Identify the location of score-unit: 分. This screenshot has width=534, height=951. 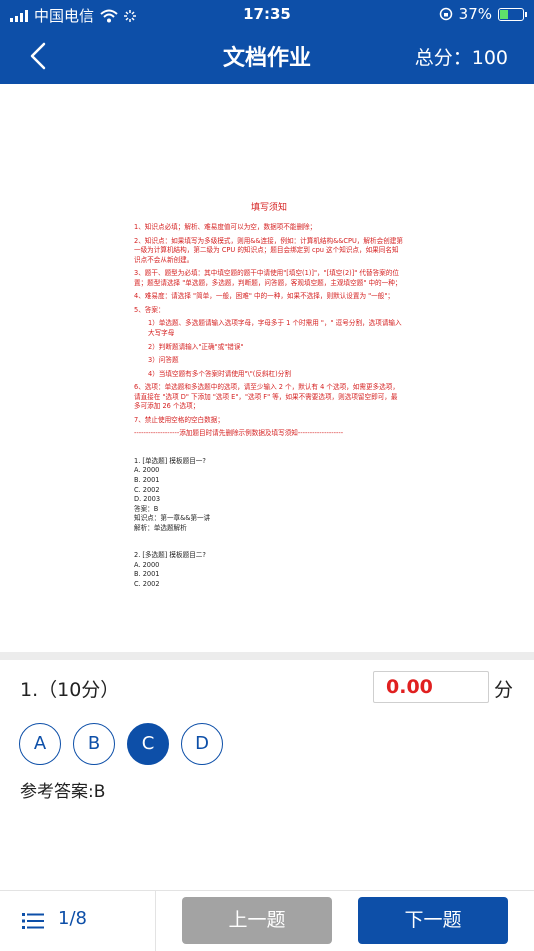
(504, 690).